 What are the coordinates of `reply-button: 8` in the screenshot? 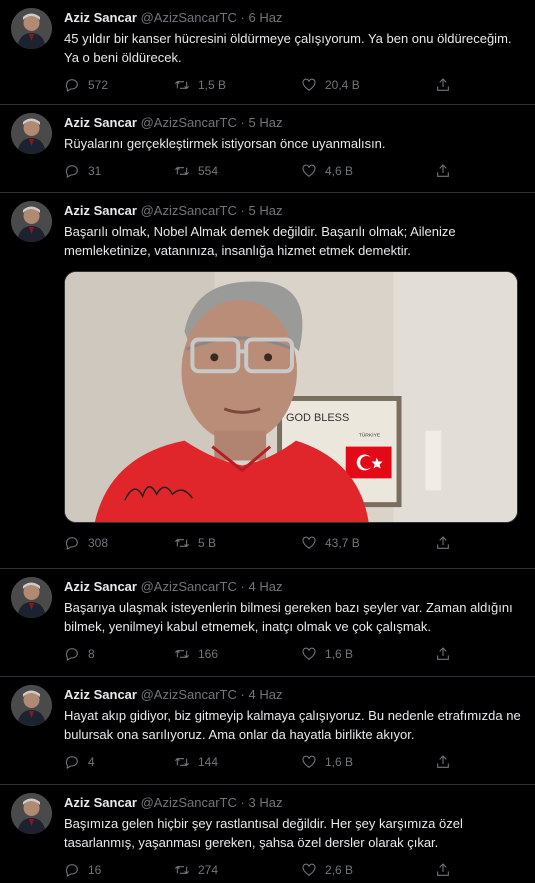 It's located at (119, 654).